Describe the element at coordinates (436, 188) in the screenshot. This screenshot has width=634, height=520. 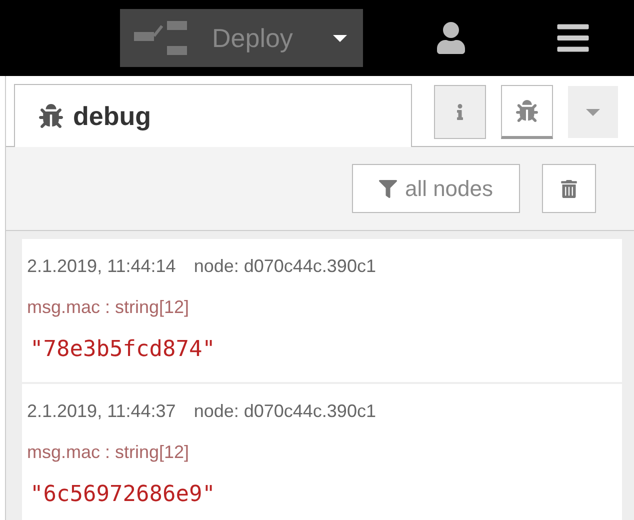
I see `filter-button: all nodes` at that location.